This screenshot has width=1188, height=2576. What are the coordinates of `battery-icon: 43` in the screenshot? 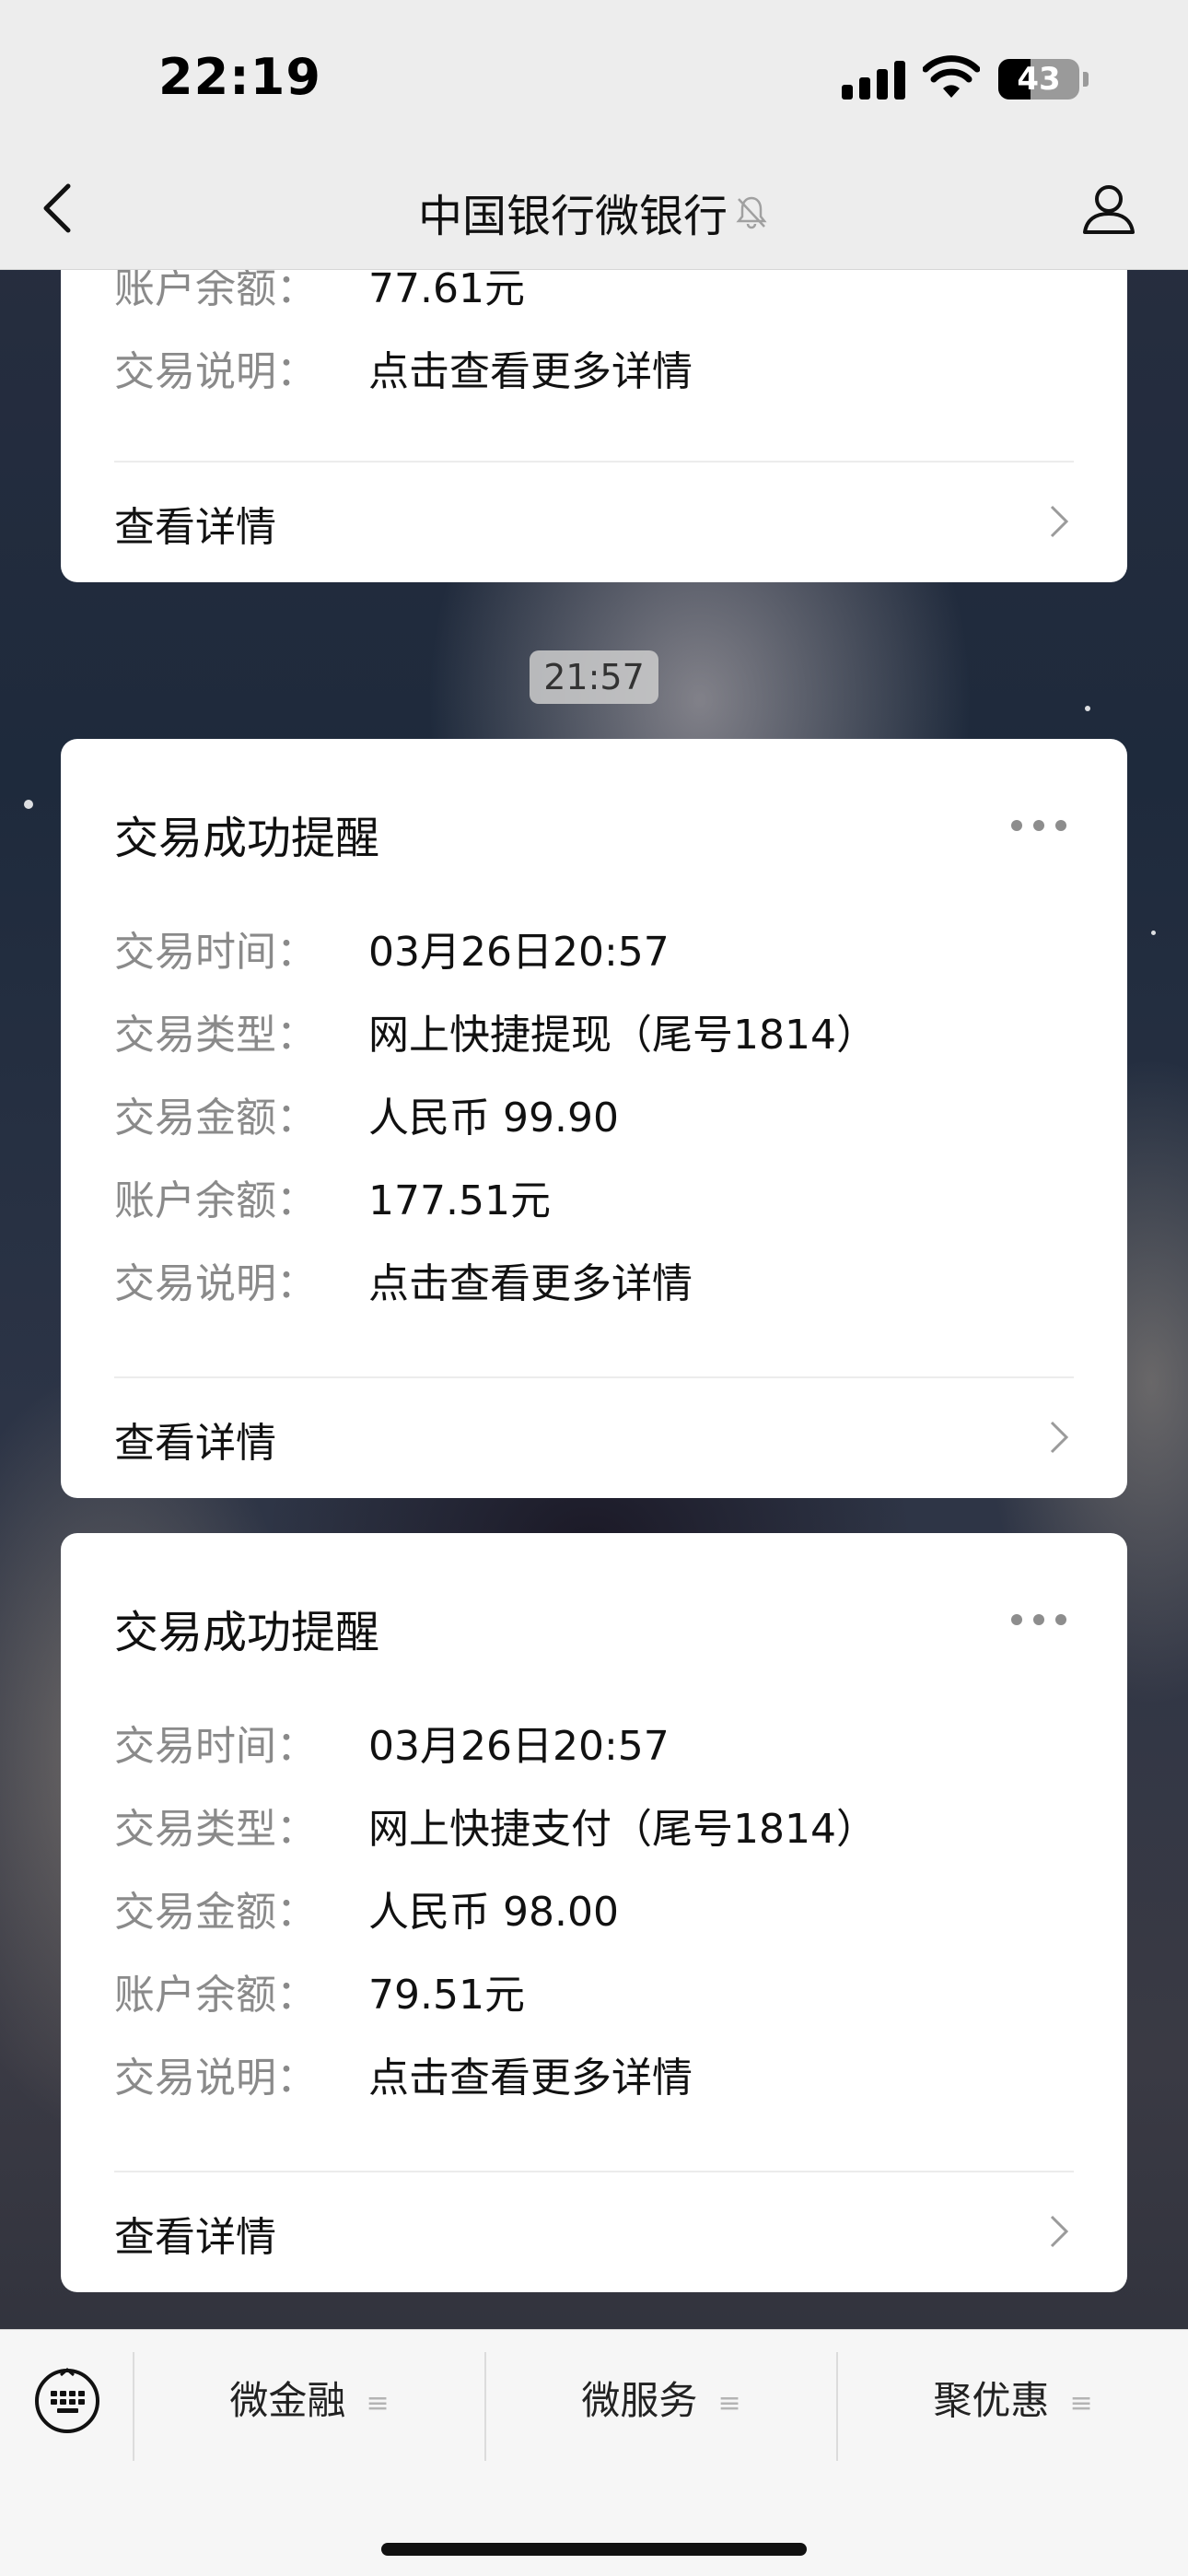 It's located at (1038, 79).